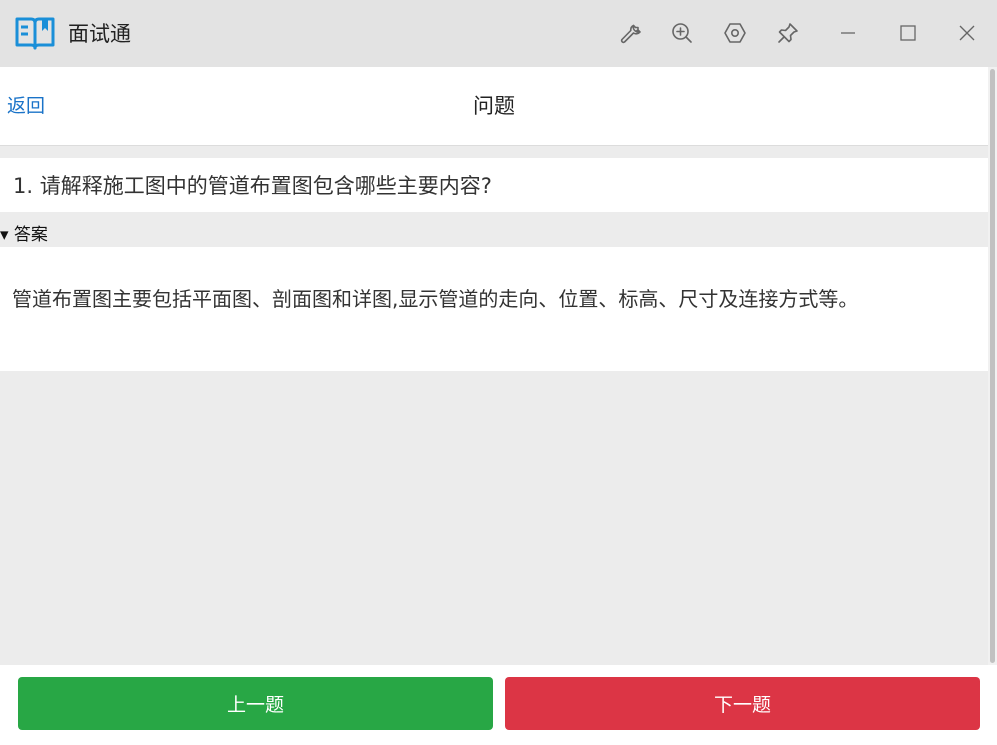 The image size is (997, 745). Describe the element at coordinates (908, 33) in the screenshot. I see `maximize-icon` at that location.